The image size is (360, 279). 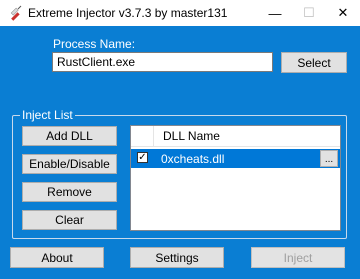 I want to click on dll-name-column-header: DLL Name, so click(x=191, y=136).